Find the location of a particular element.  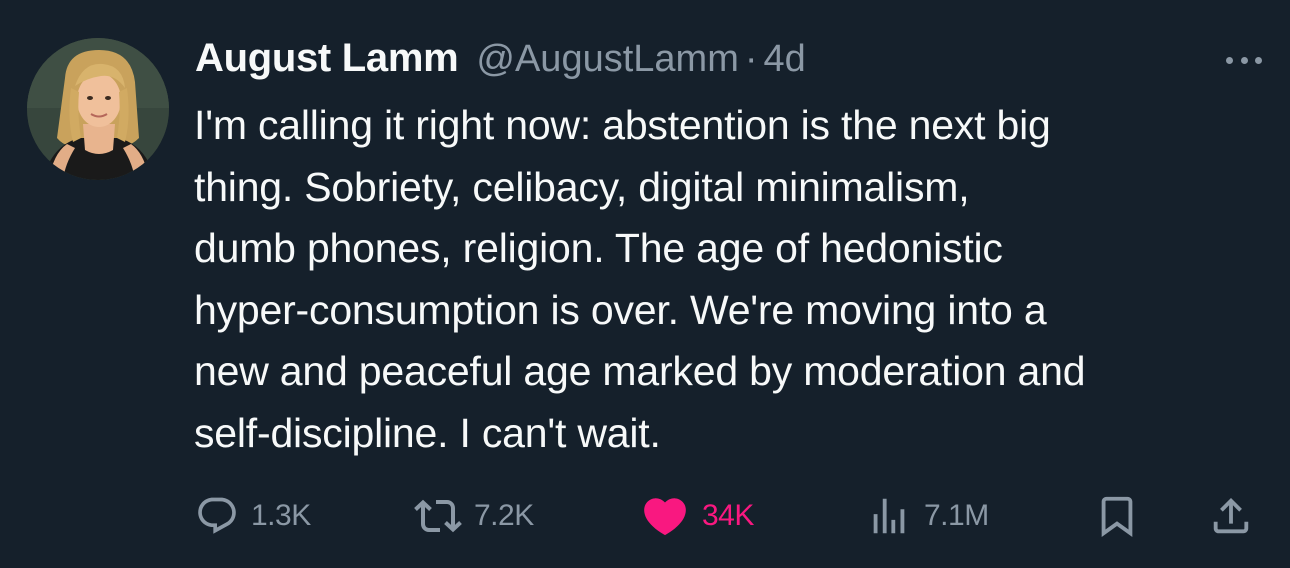

share-icon is located at coordinates (1231, 515).